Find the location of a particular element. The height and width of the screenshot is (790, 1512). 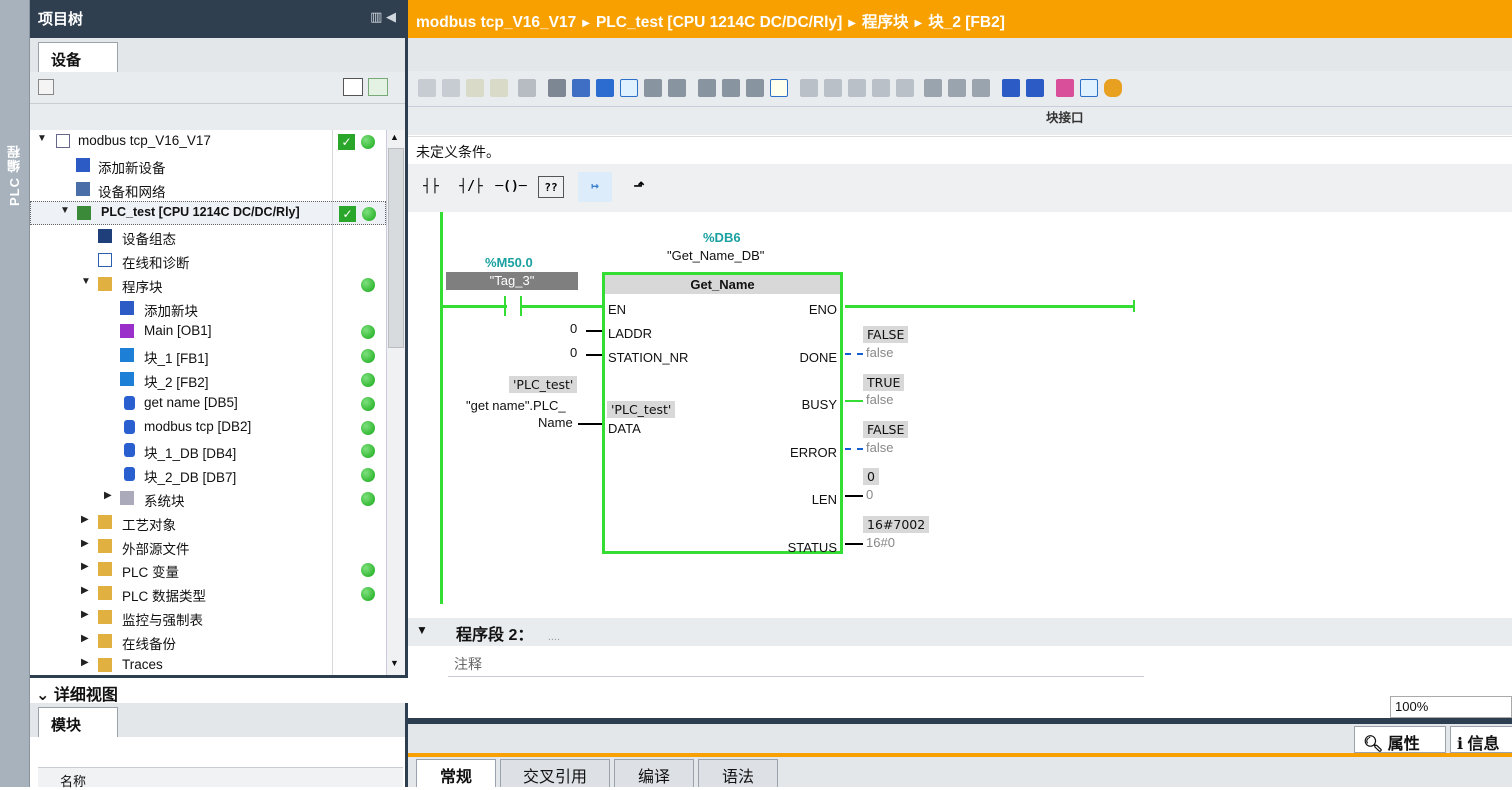

absolute-symbolic-icon is located at coordinates (557, 88).